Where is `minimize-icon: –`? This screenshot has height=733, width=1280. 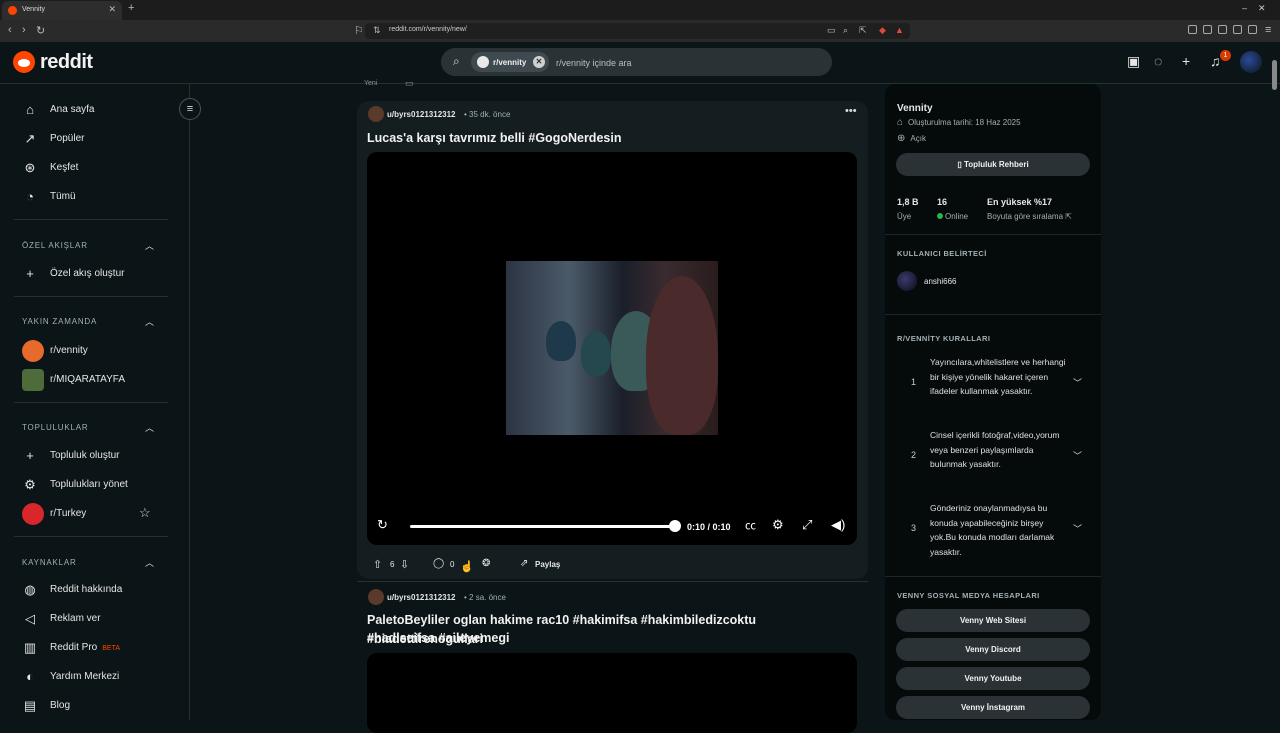
minimize-icon: – is located at coordinates (1244, 8).